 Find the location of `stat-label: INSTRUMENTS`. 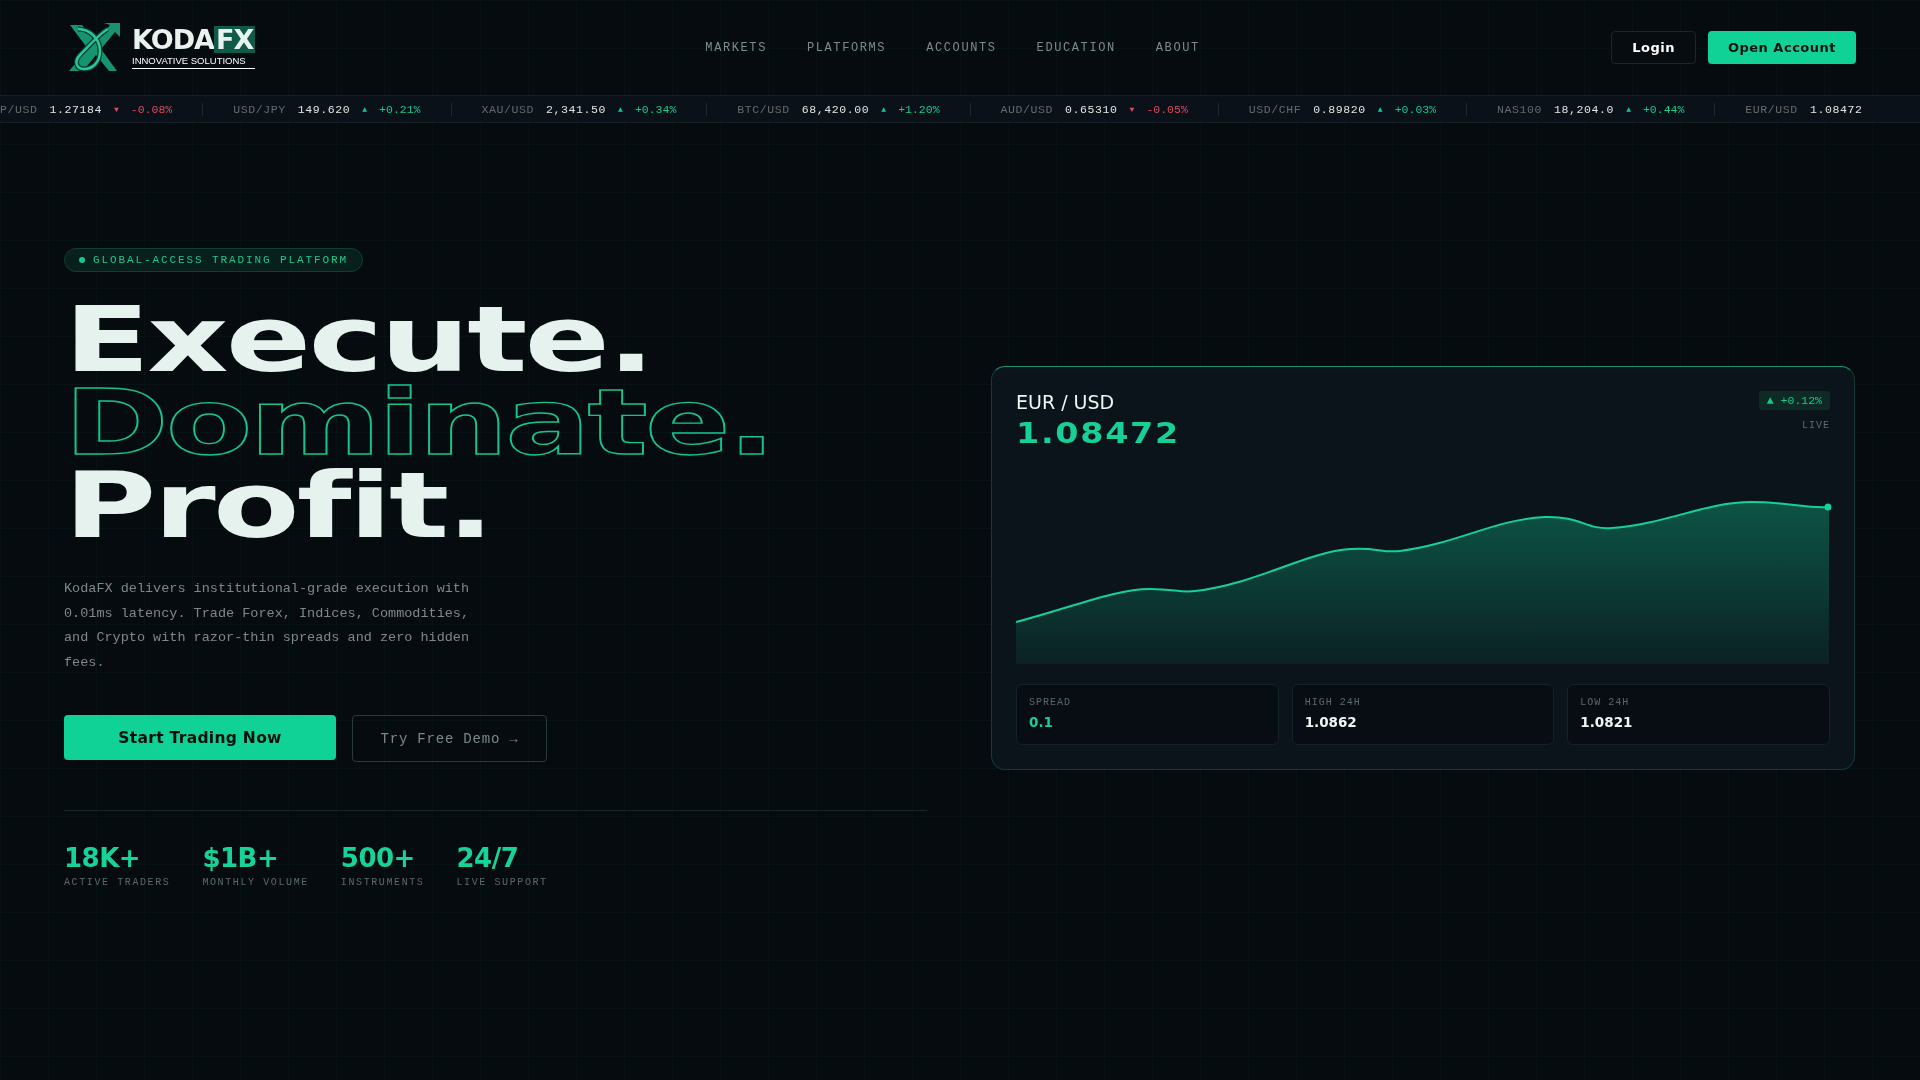

stat-label: INSTRUMENTS is located at coordinates (382, 882).